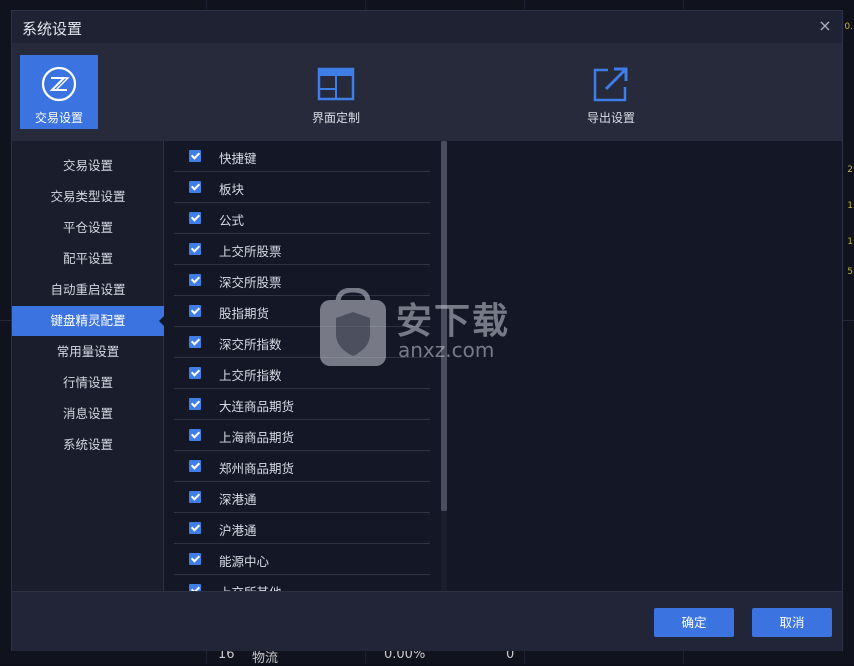  I want to click on sidebar-item-keyboard-wizard: 键盘精灵配置, so click(88, 321).